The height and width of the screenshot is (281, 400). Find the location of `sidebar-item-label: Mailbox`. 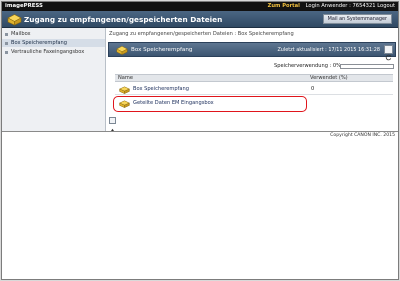

sidebar-item-label: Mailbox is located at coordinates (21, 34).